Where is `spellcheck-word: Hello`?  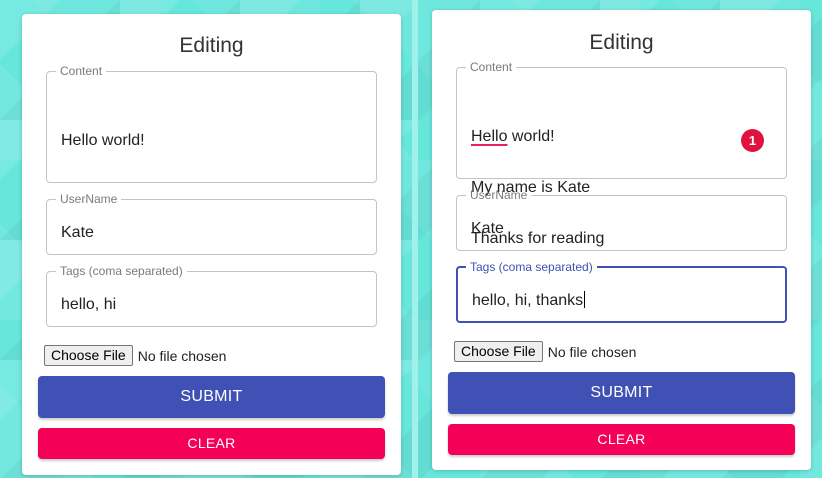 spellcheck-word: Hello is located at coordinates (489, 136).